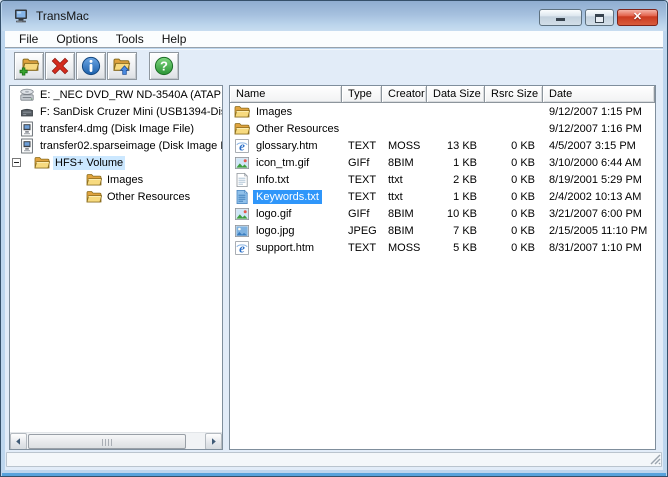 Image resolution: width=668 pixels, height=477 pixels. Describe the element at coordinates (174, 39) in the screenshot. I see `menu-help: Help` at that location.